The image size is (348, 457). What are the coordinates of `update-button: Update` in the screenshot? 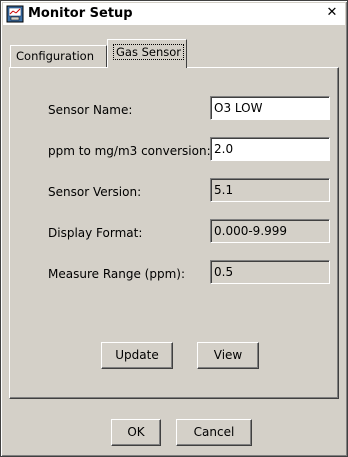 It's located at (137, 355).